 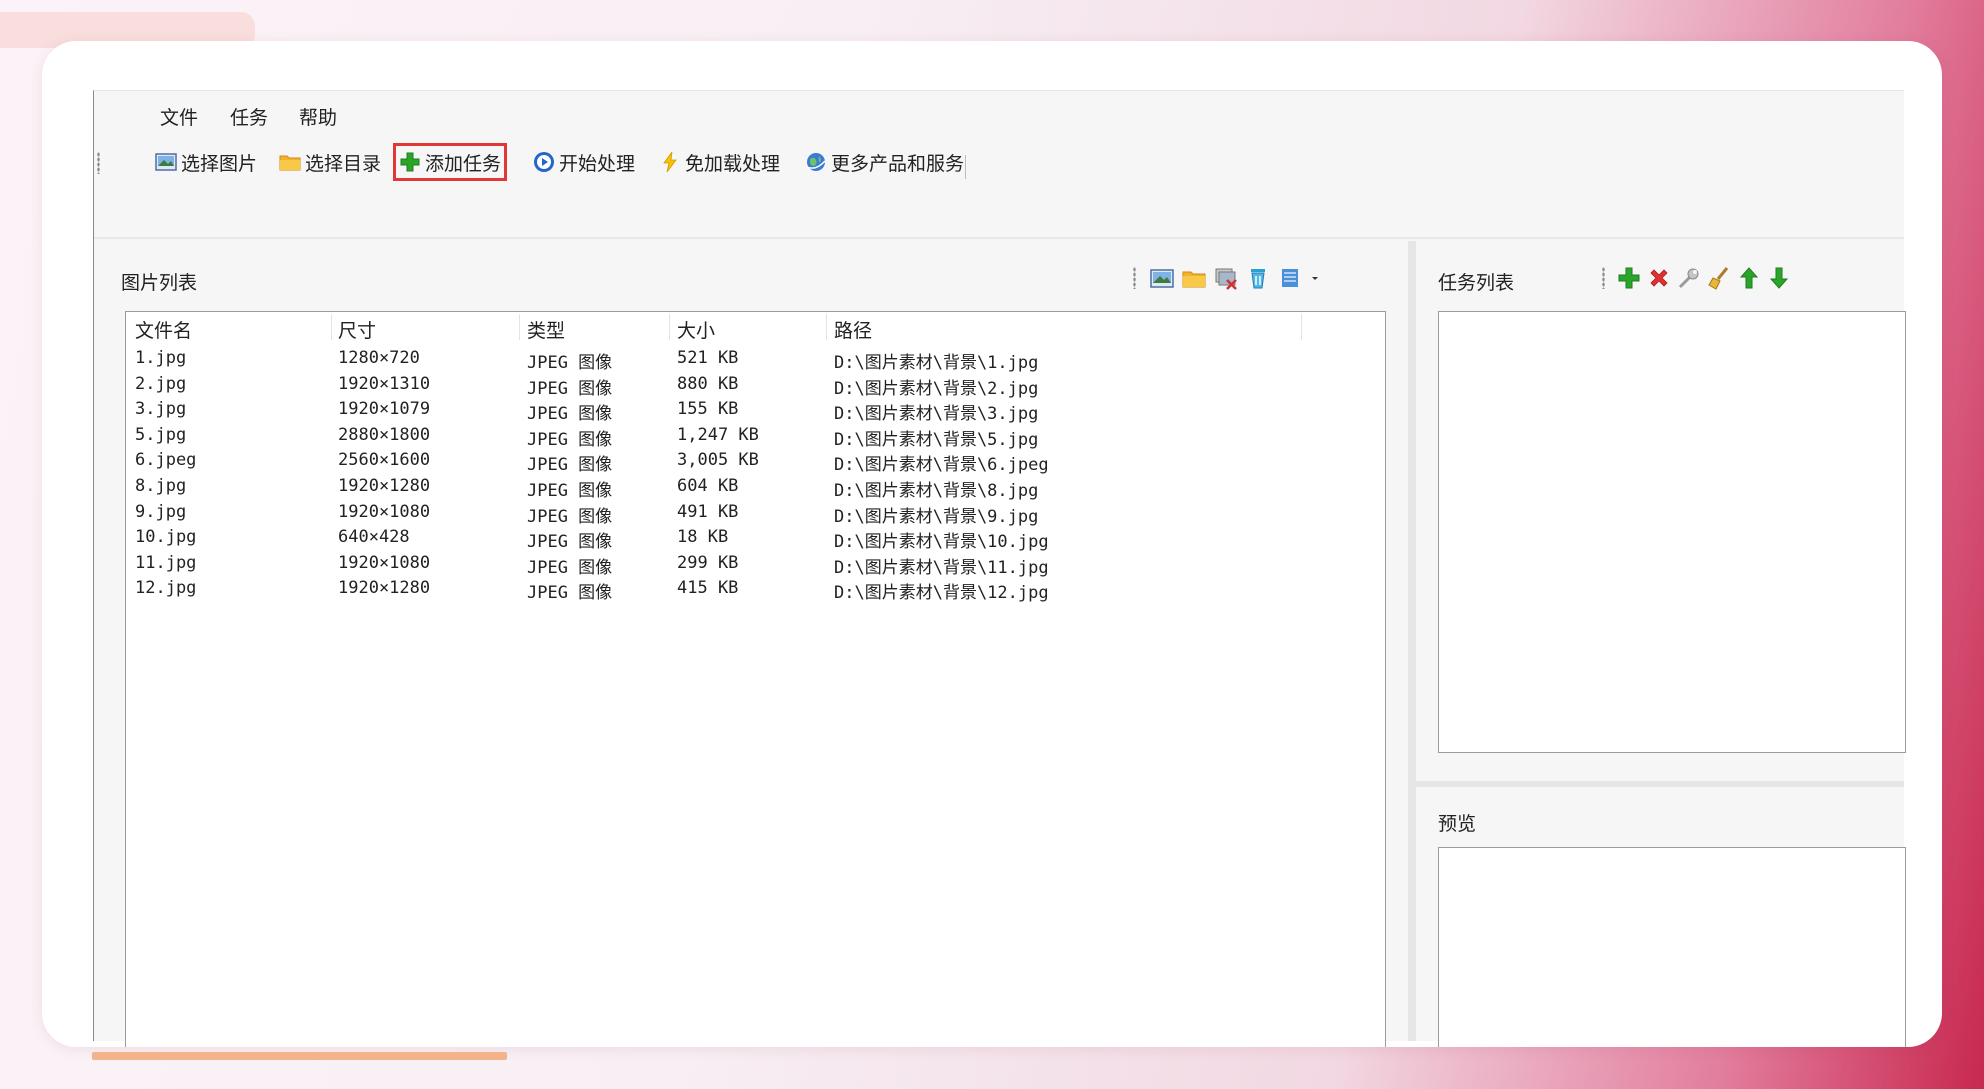 I want to click on add-task-button: 添加任务, so click(x=450, y=162).